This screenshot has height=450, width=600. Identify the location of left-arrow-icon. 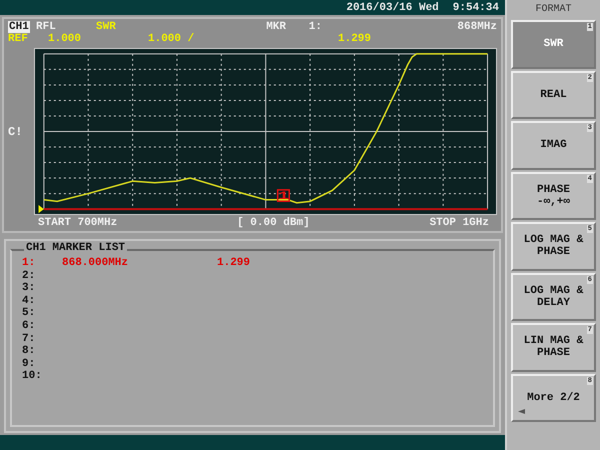
(521, 411).